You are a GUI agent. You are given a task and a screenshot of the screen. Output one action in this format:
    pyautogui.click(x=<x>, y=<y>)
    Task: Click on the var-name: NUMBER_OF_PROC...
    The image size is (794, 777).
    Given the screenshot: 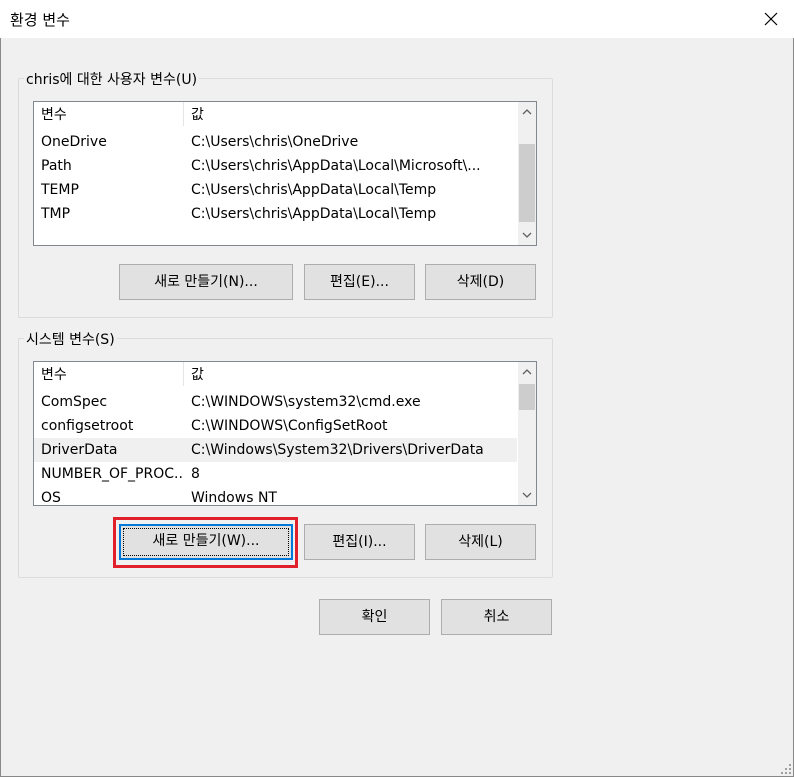 What is the action you would take?
    pyautogui.click(x=112, y=474)
    